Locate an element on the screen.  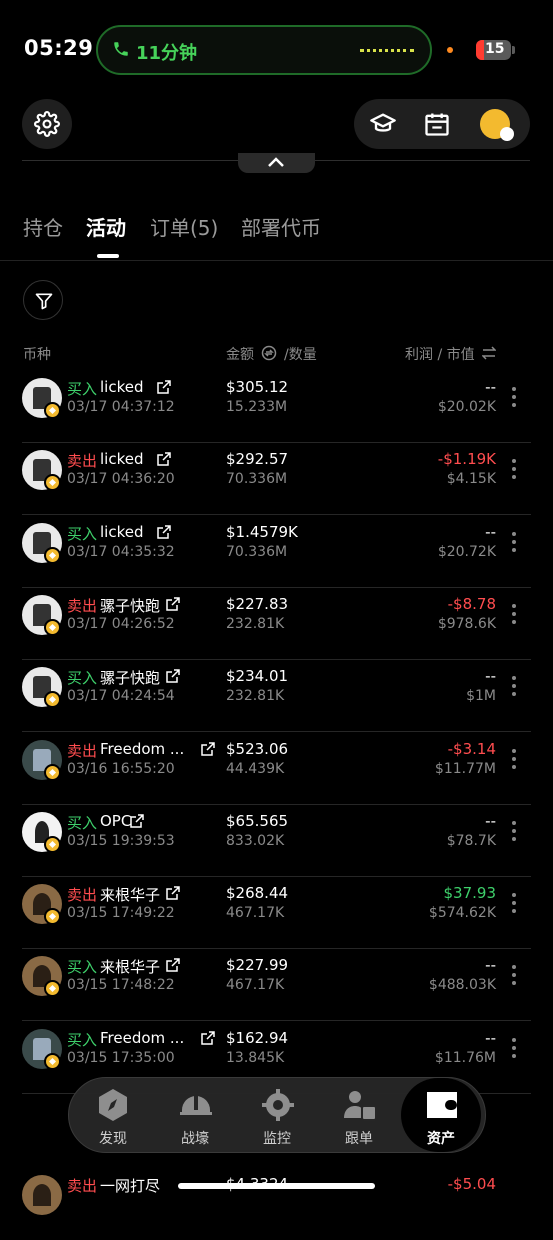
filter-icon is located at coordinates (44, 301).